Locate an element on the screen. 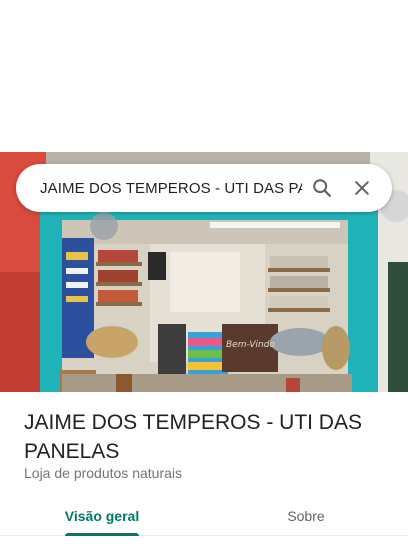  tab-visao-geral: Visão geral is located at coordinates (102, 516).